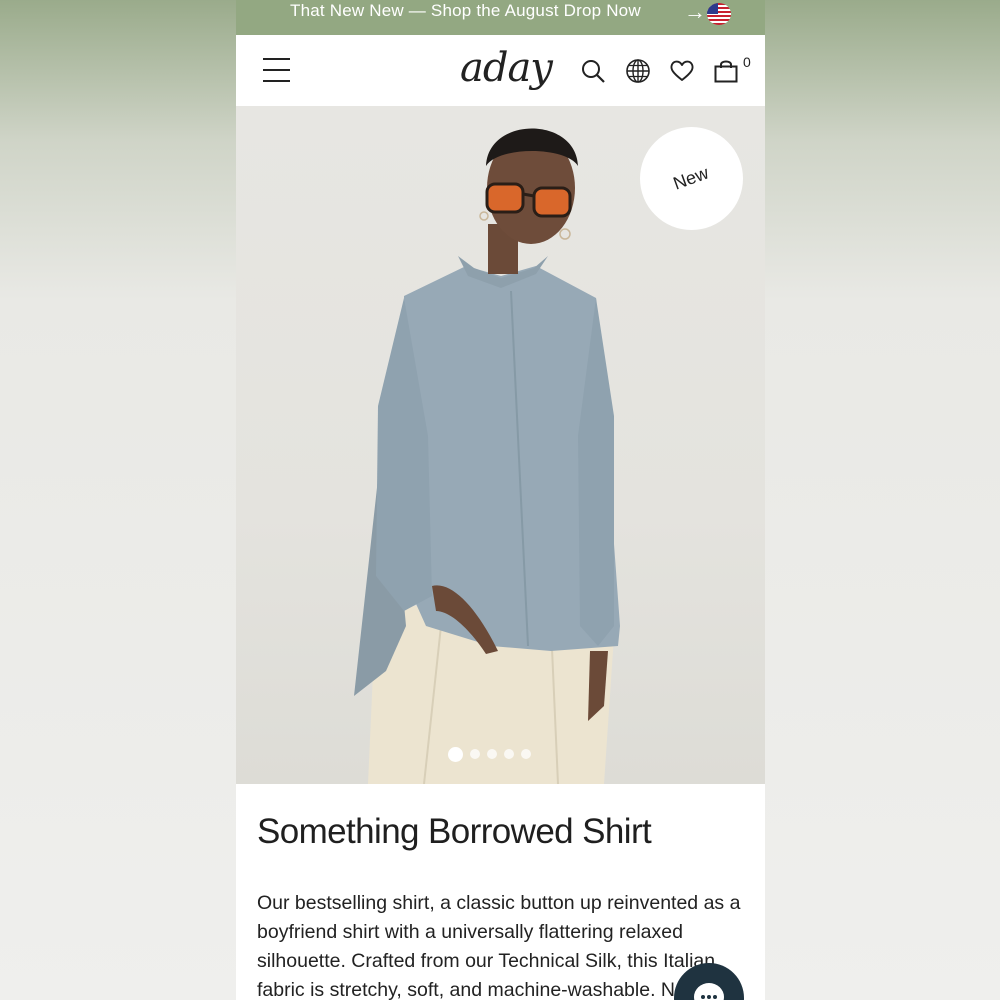 The image size is (1000, 1000). I want to click on promo-text: That New New — Shop the August Drop Now, so click(465, 11).